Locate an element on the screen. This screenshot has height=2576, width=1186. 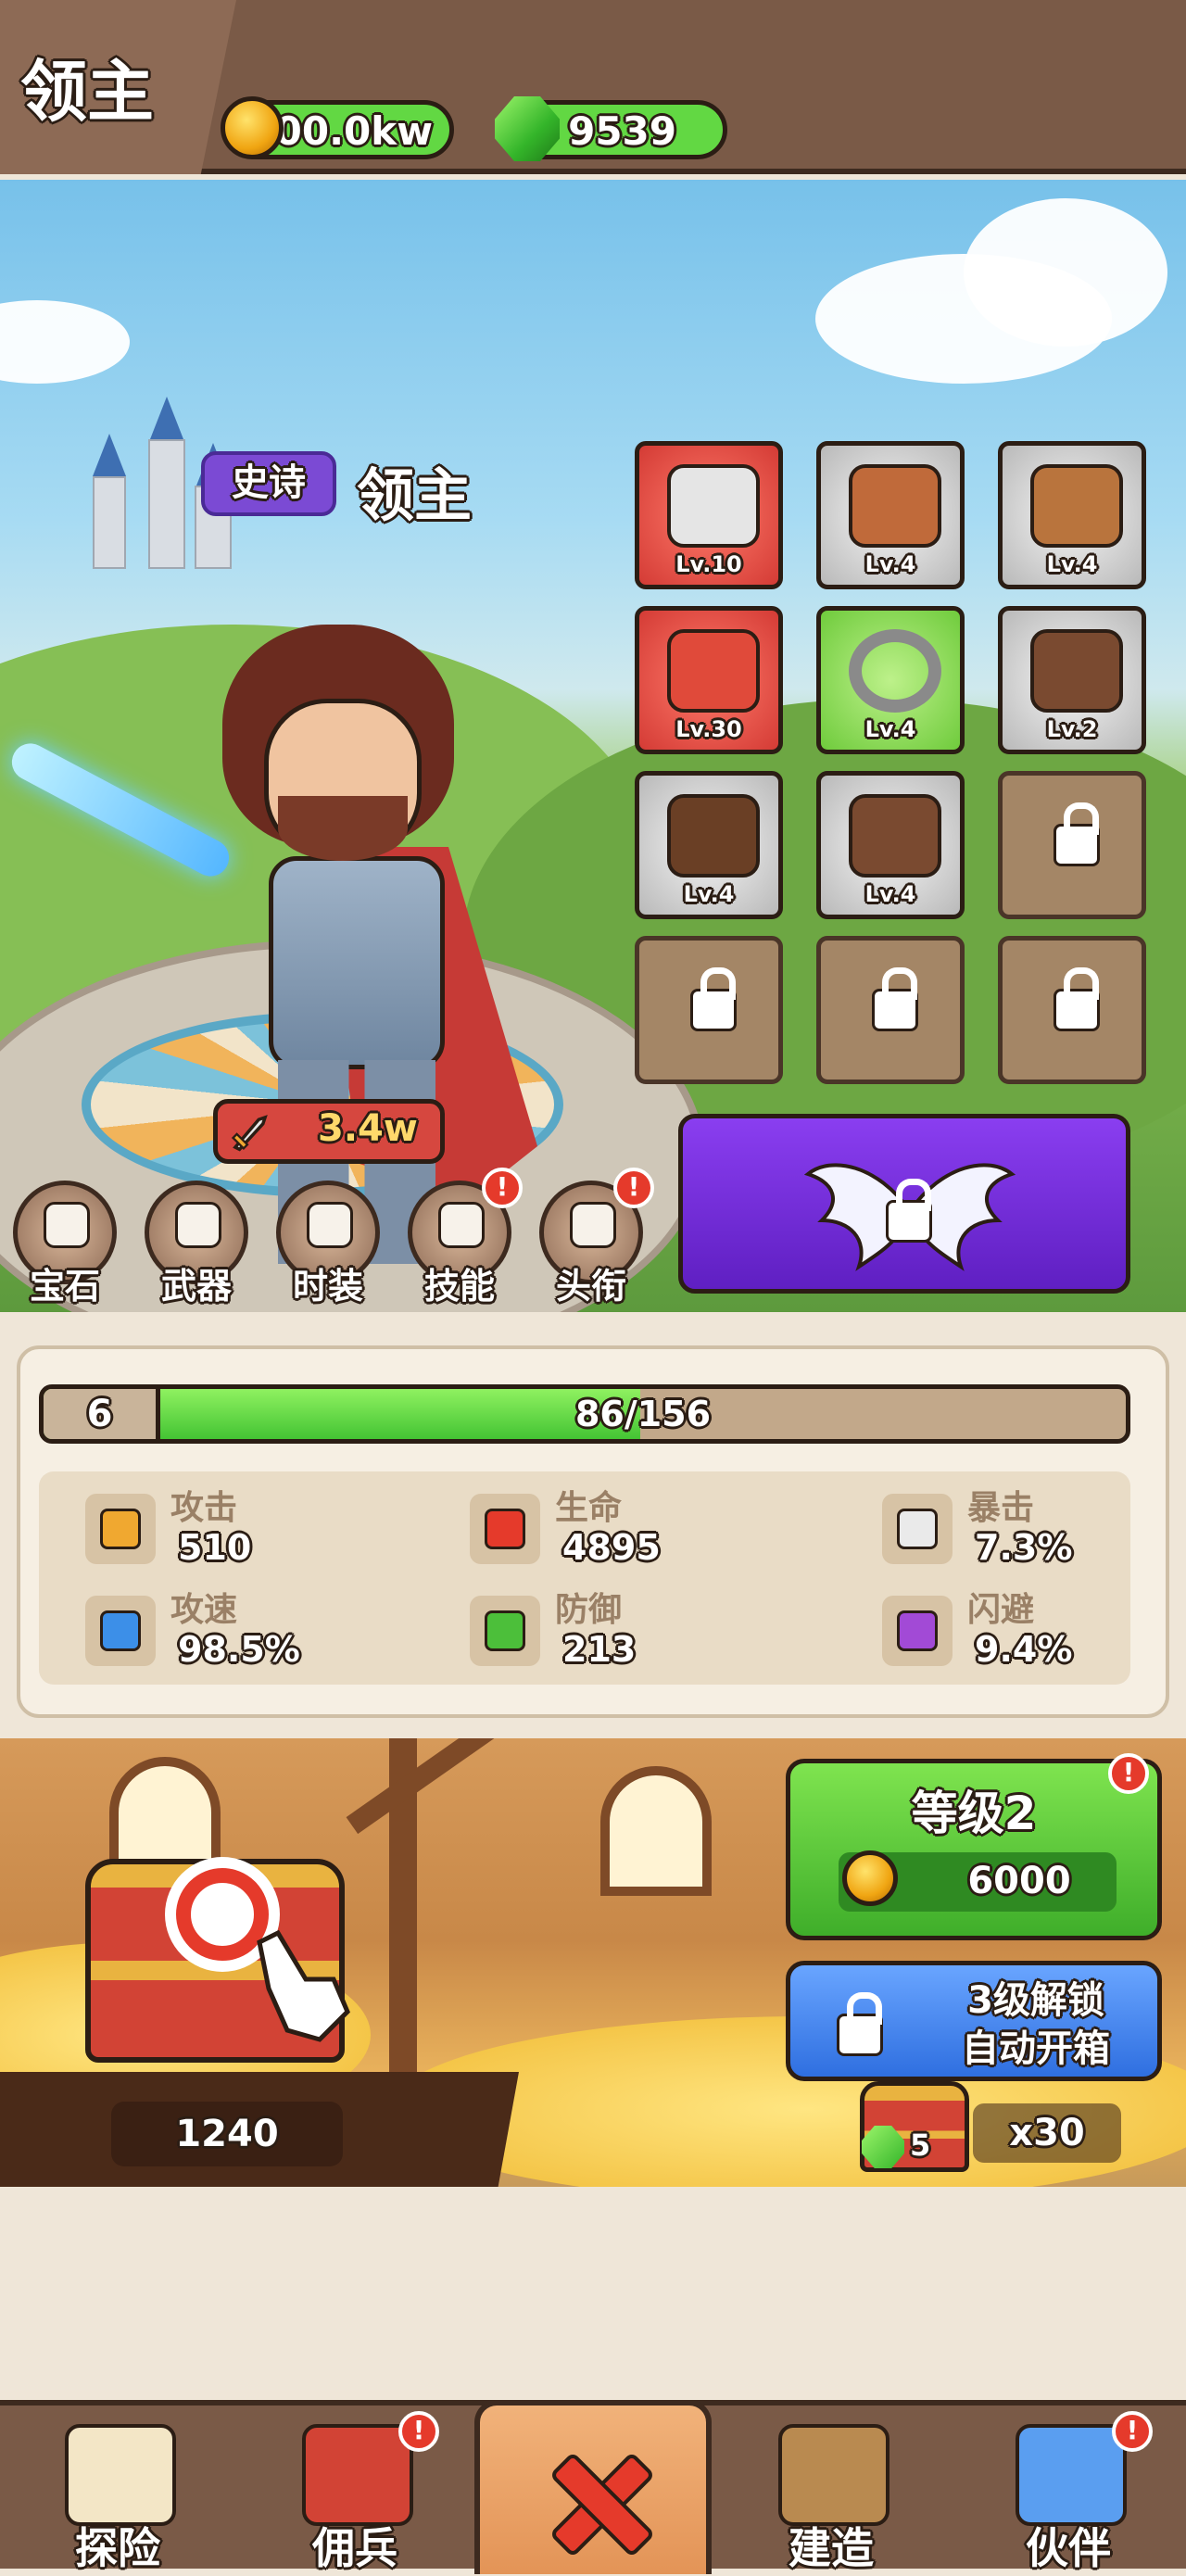
bottom-nav: 探险 佣兵! 建造 伙伴! is located at coordinates (593, 2487).